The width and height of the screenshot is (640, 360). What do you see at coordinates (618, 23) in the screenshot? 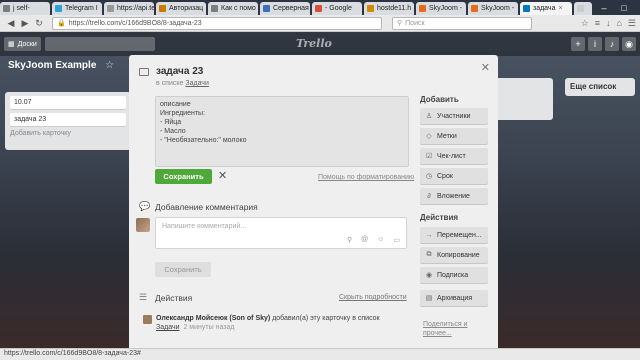
I see `home-icon: ⌂` at bounding box center [618, 23].